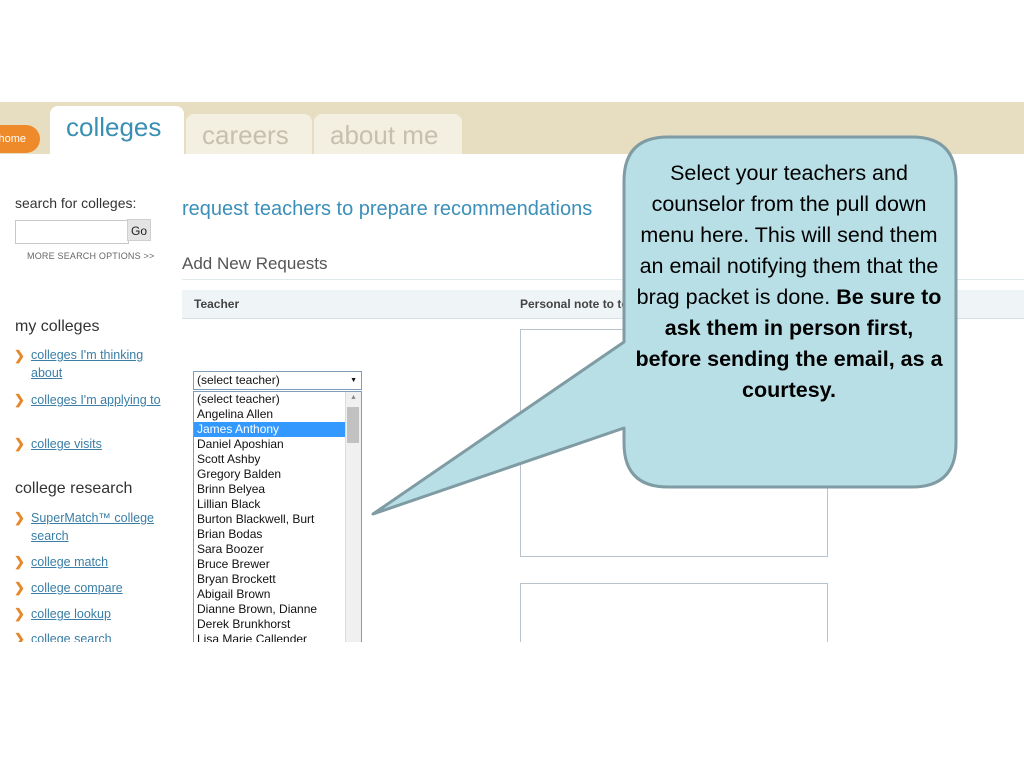 The image size is (1024, 768). I want to click on tab-careers: careers, so click(249, 134).